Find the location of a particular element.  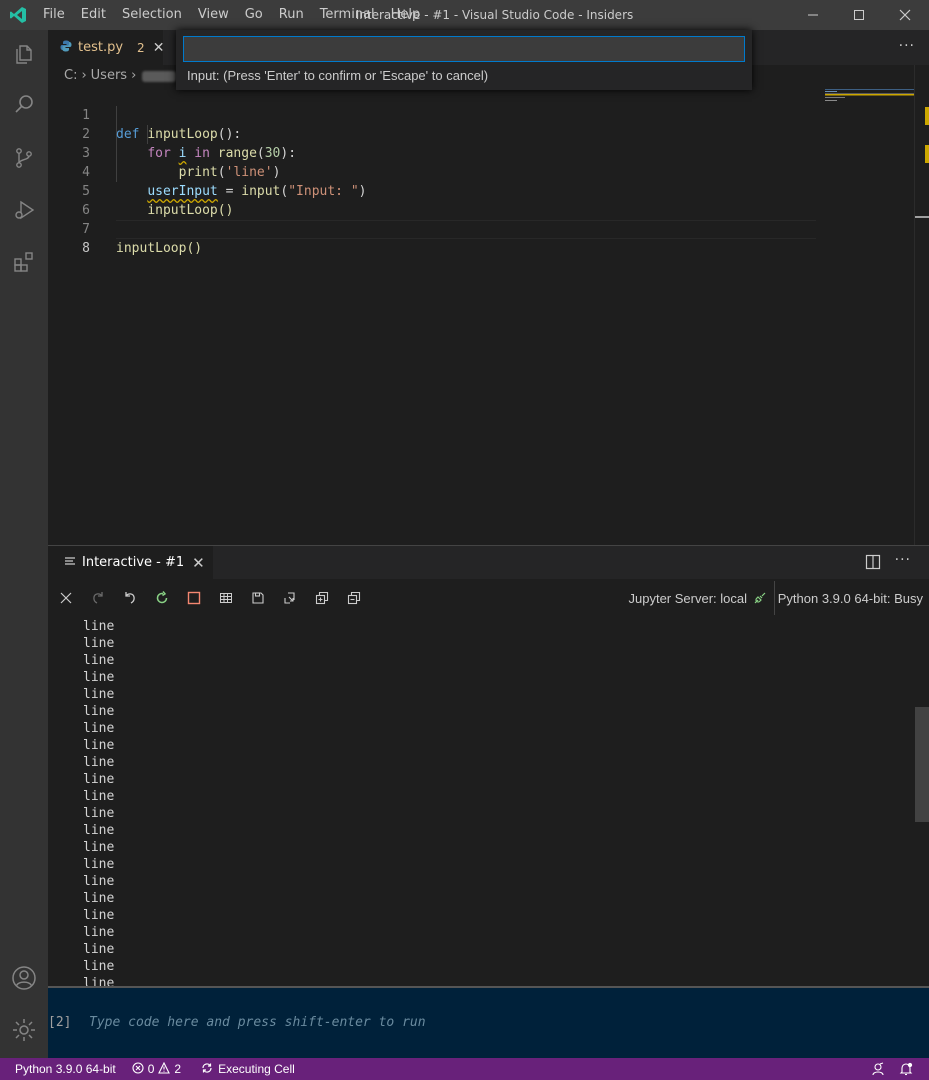

breadcrumb-users: Users is located at coordinates (109, 76).